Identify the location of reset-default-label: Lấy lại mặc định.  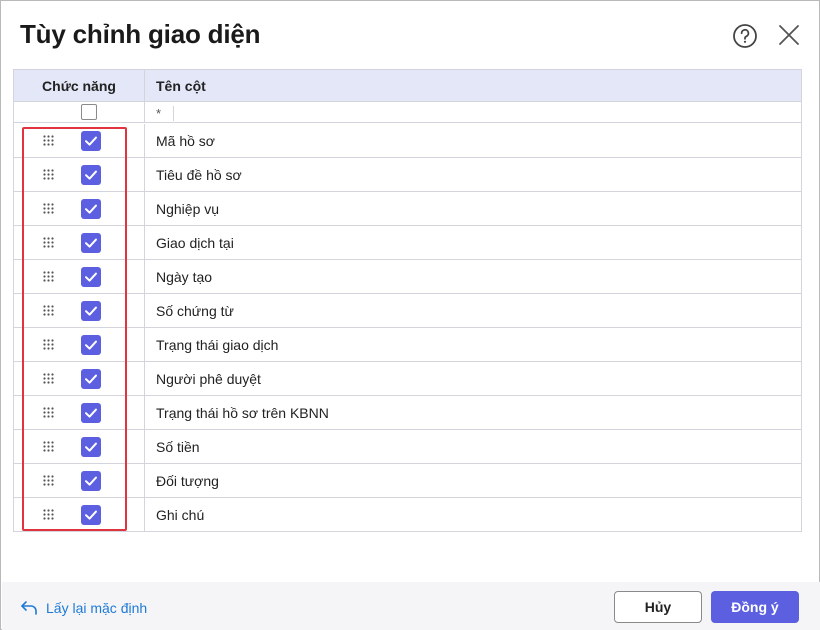
(97, 608).